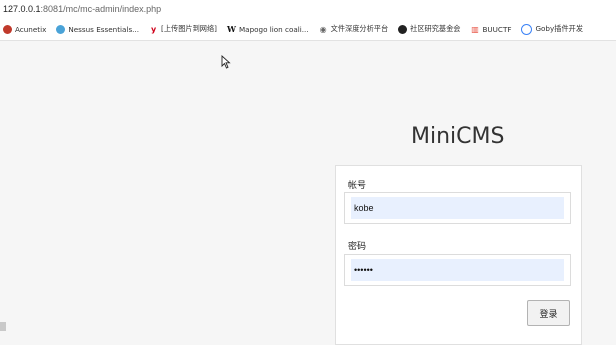 The height and width of the screenshot is (345, 616). What do you see at coordinates (7, 29) in the screenshot?
I see `acunetix-icon` at bounding box center [7, 29].